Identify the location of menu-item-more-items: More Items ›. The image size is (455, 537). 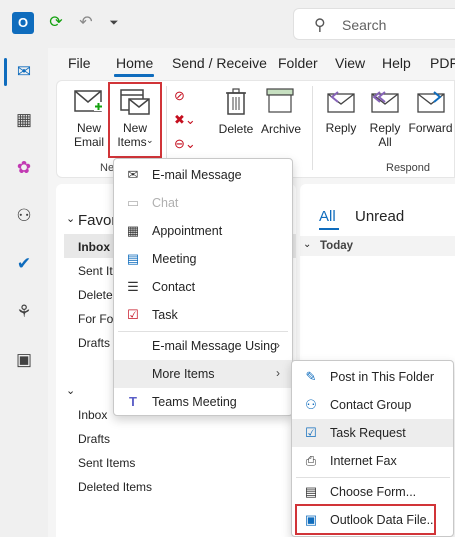
(203, 374).